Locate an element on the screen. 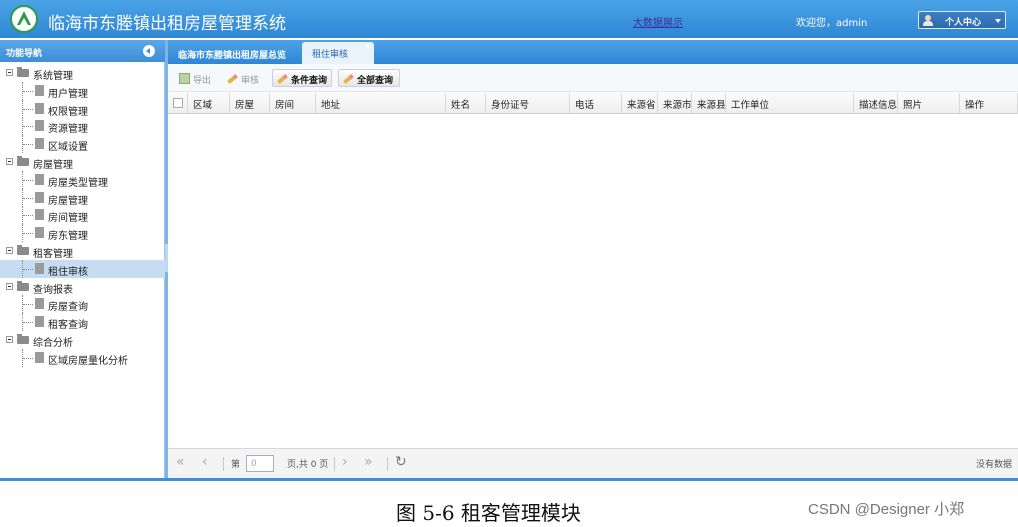  column-header: 描述信息 is located at coordinates (876, 103).